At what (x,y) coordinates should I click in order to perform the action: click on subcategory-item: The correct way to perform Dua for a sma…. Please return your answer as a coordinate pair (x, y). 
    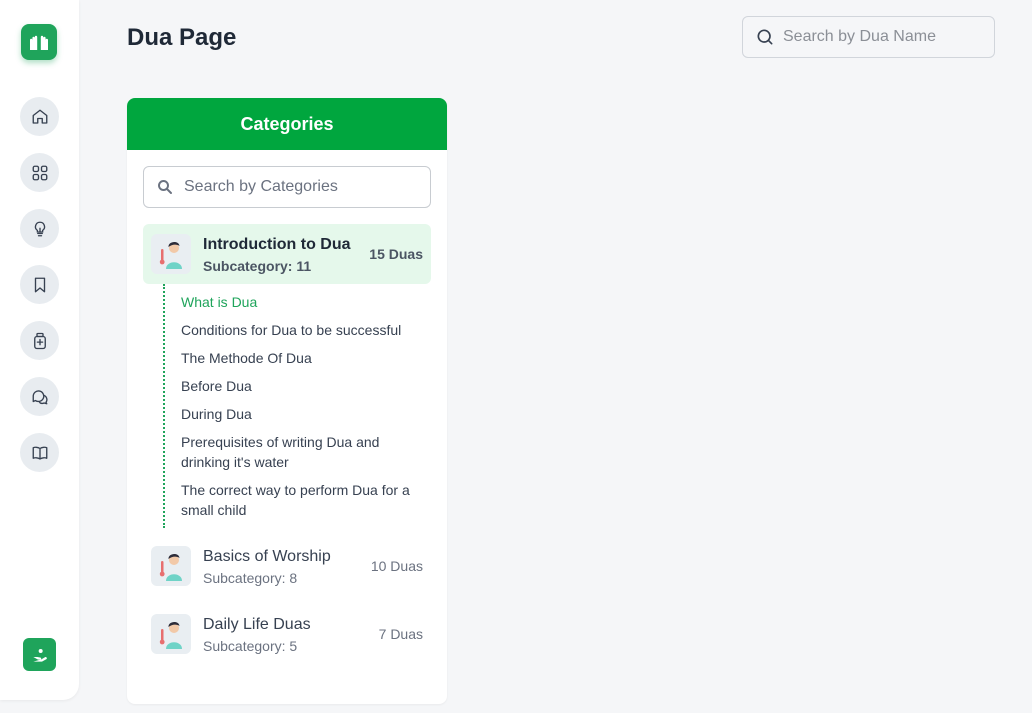
    Looking at the image, I should click on (301, 500).